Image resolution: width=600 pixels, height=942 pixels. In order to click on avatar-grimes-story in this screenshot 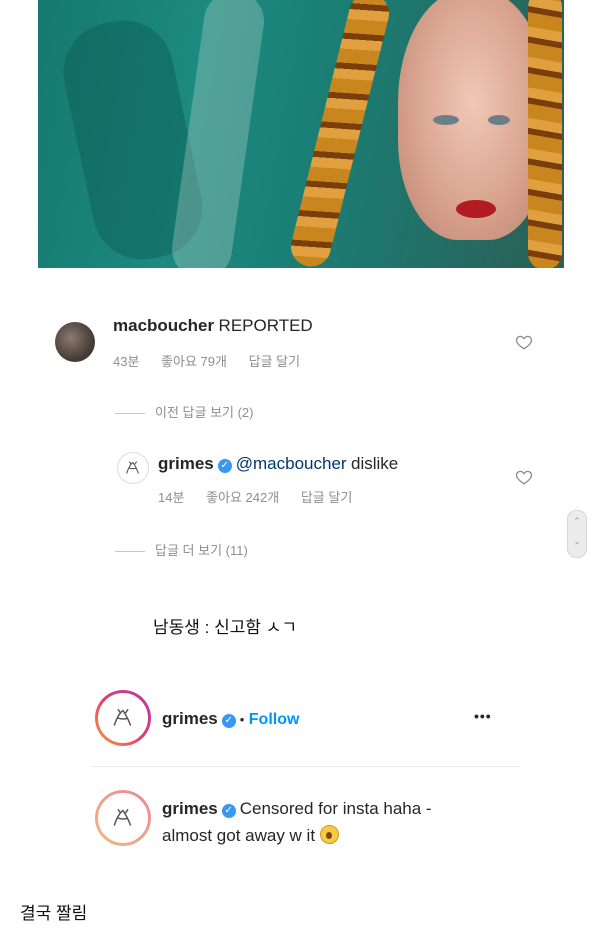, I will do `click(123, 718)`.